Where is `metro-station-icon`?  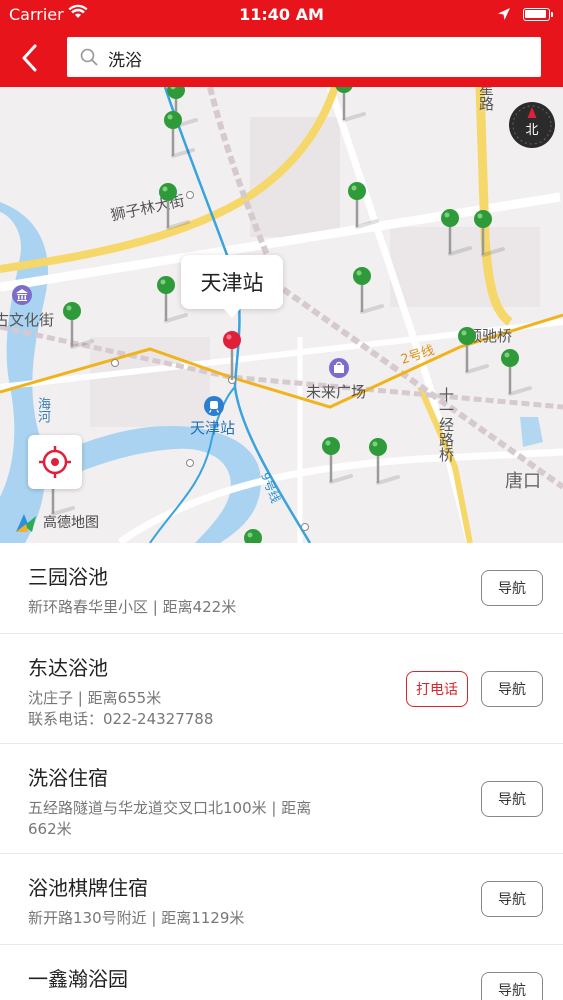 metro-station-icon is located at coordinates (214, 406).